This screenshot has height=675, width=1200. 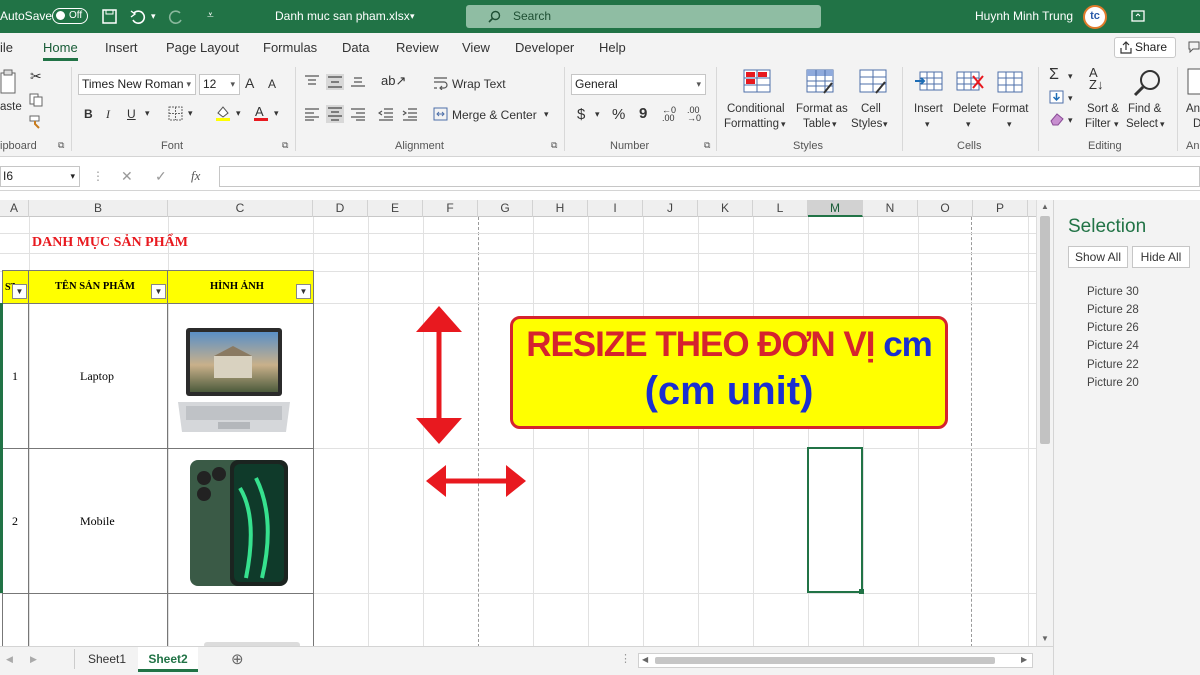 I want to click on clear-dropdown-icon: ▾, so click(x=1070, y=120).